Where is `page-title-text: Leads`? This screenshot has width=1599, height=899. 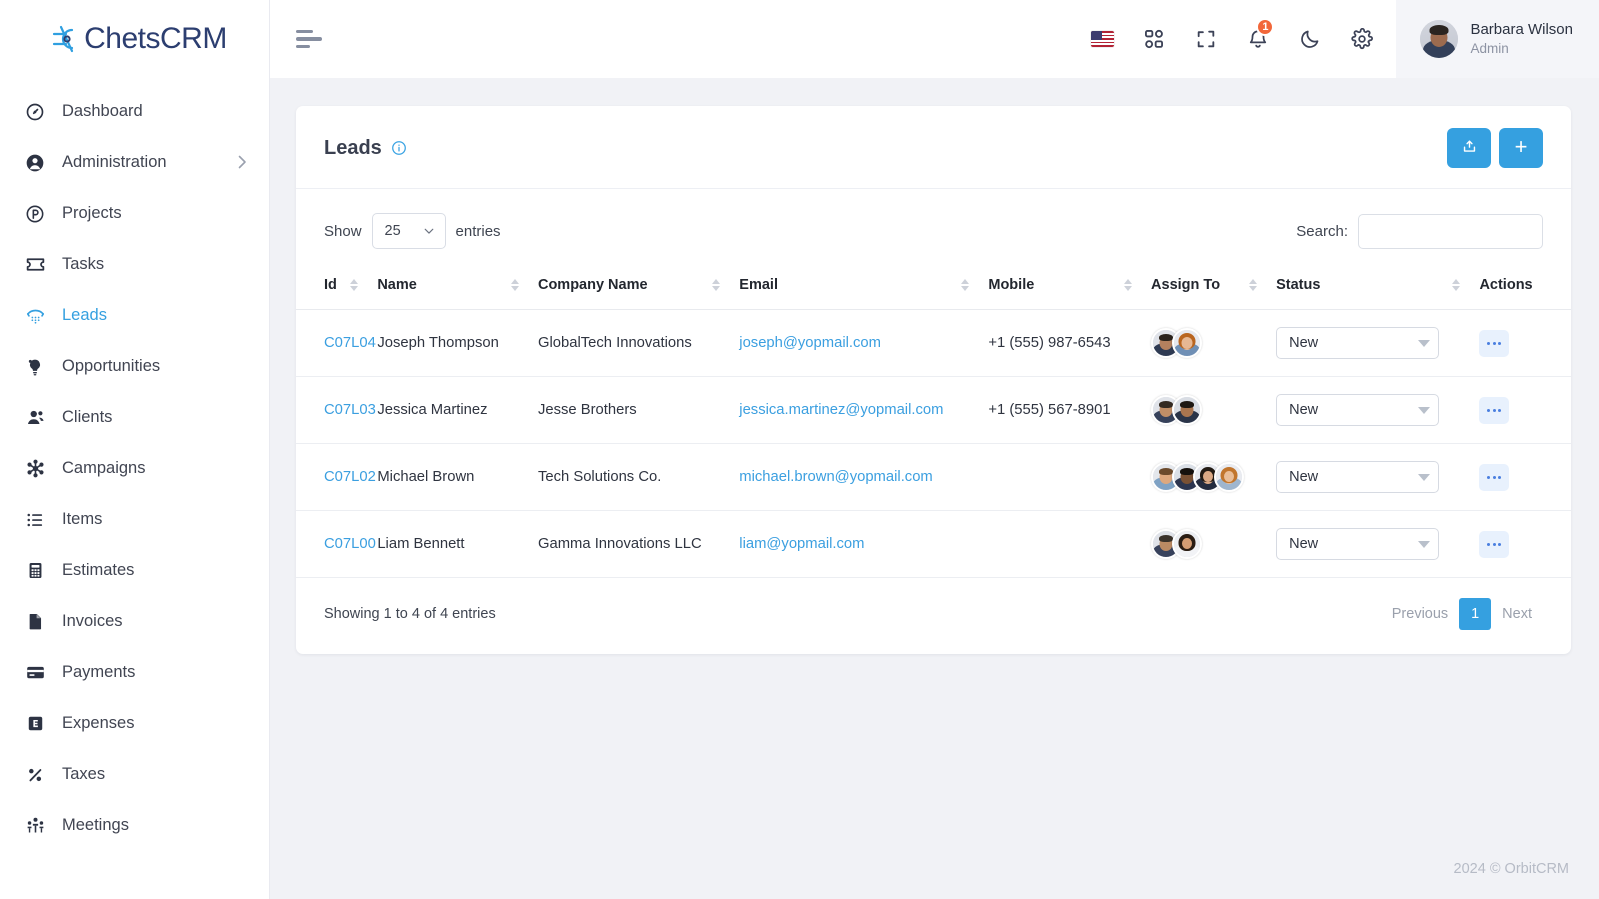 page-title-text: Leads is located at coordinates (353, 147).